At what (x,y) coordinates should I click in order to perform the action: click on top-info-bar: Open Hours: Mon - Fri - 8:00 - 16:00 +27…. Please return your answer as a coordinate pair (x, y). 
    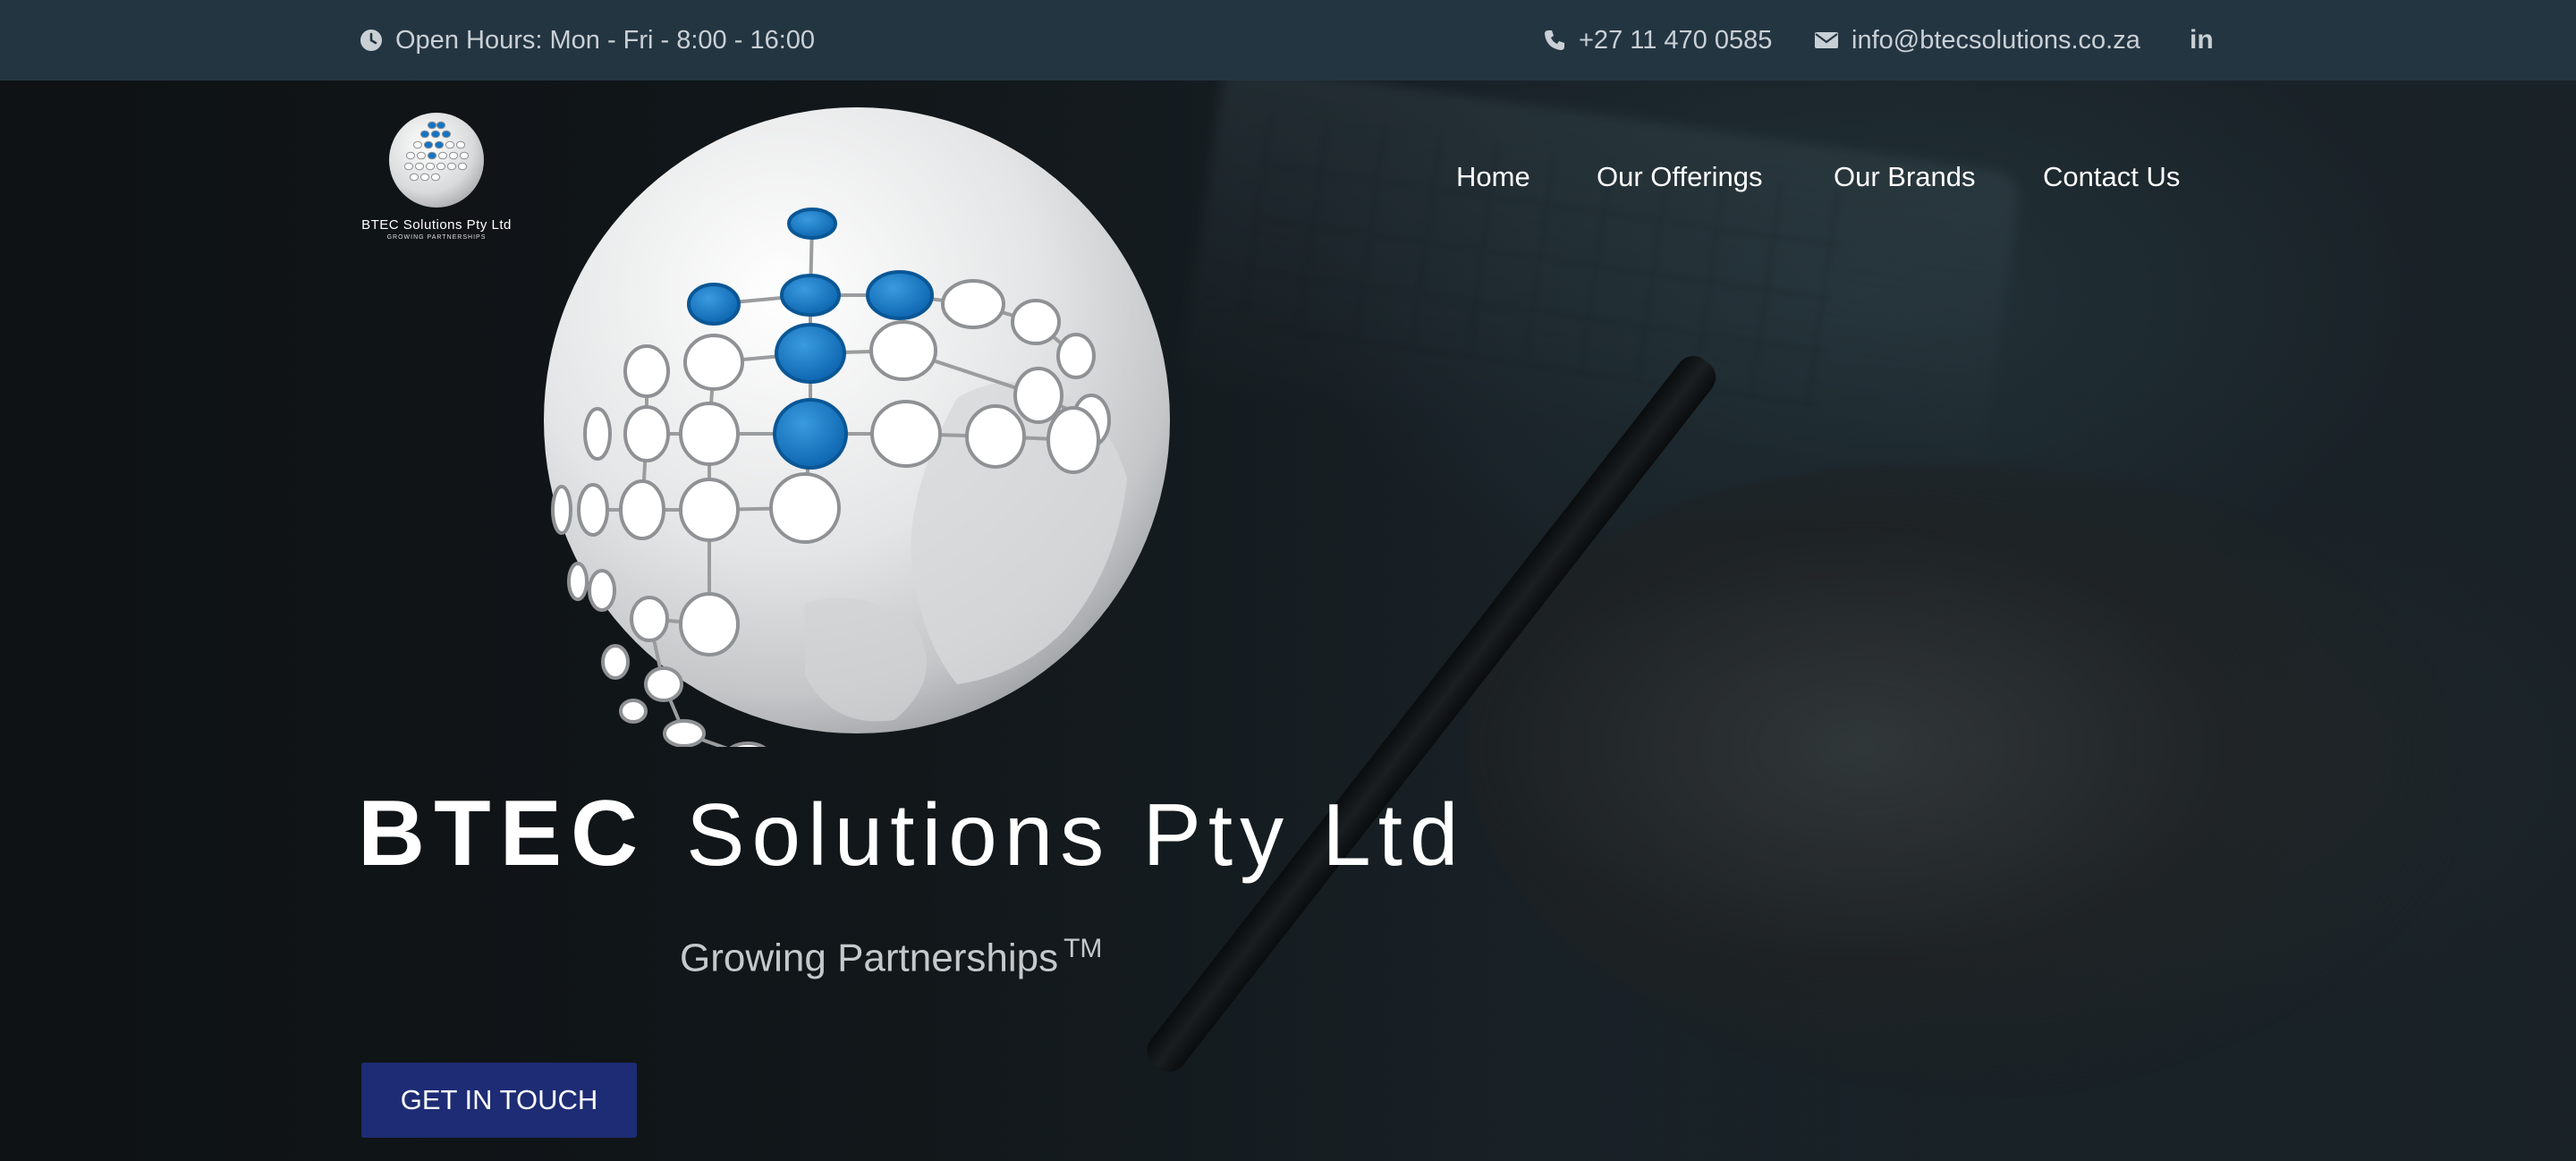
    Looking at the image, I should click on (1288, 41).